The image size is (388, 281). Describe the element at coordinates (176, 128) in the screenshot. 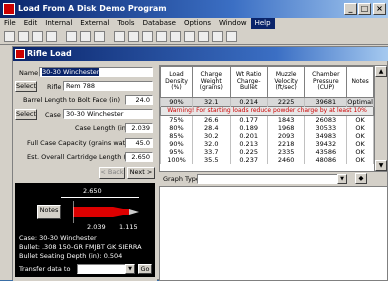

I see `table-cell: 80%` at that location.